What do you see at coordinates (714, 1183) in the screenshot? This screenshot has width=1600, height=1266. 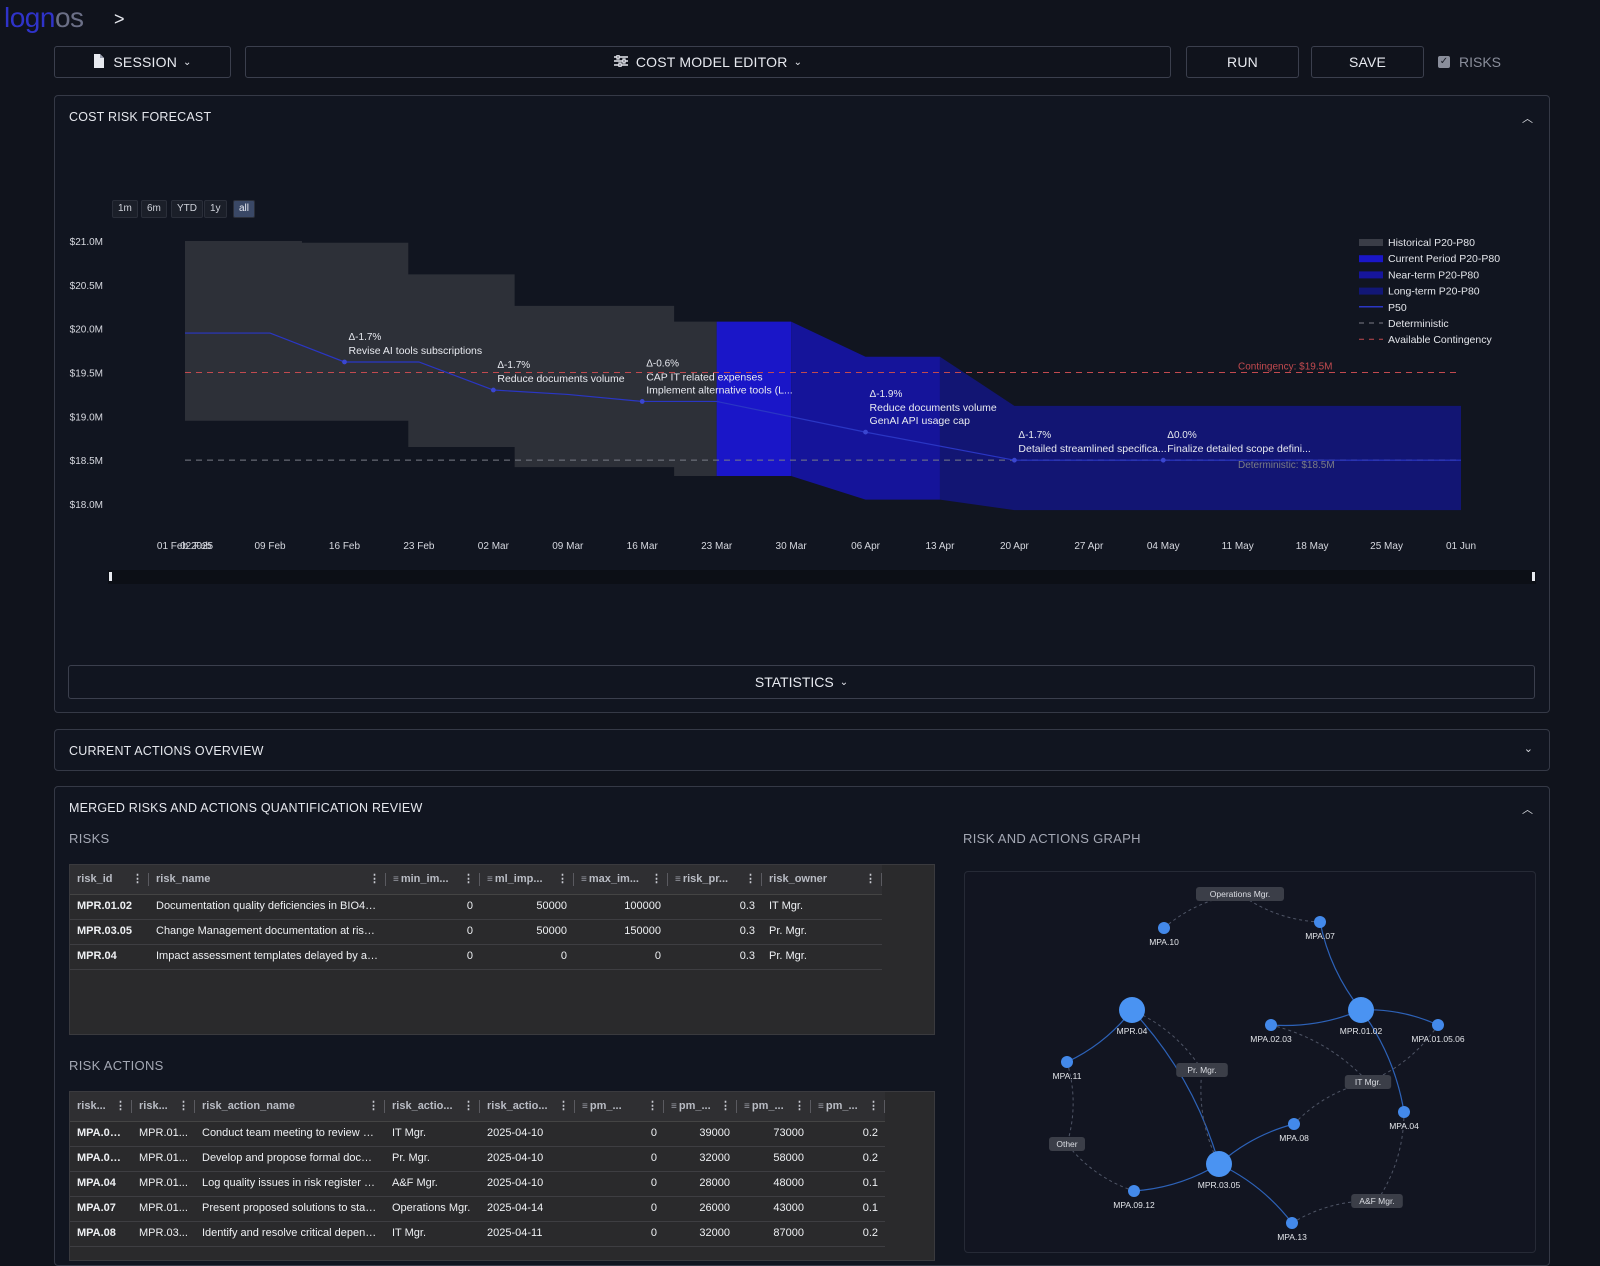 I see `table-cell: 28000` at bounding box center [714, 1183].